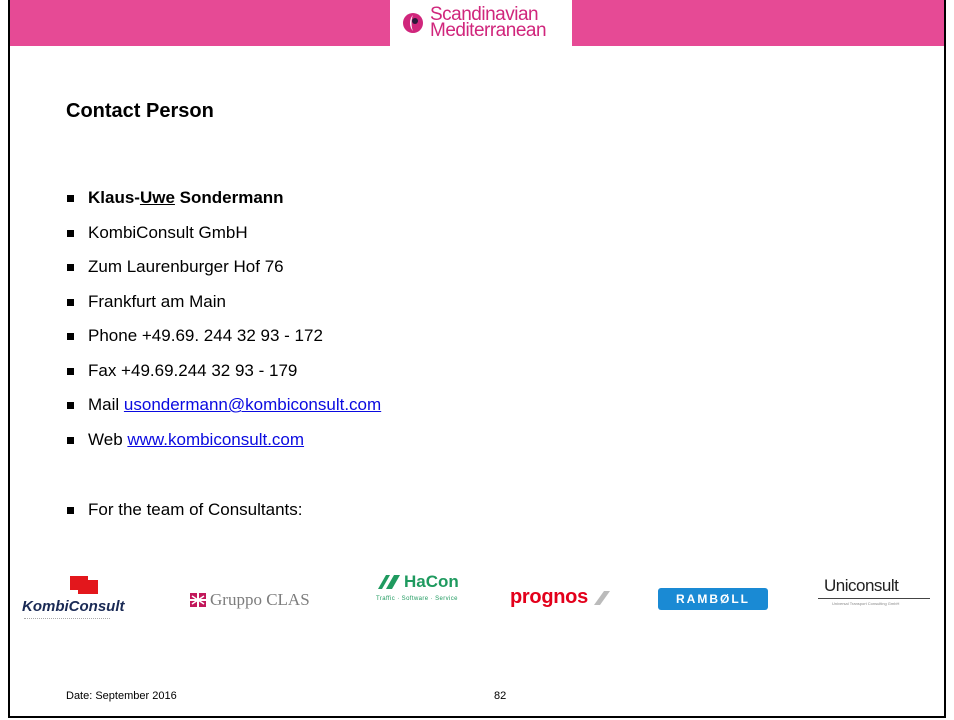 Image resolution: width=954 pixels, height=720 pixels. Describe the element at coordinates (67, 619) in the screenshot. I see `kombiconsult-tagline` at that location.